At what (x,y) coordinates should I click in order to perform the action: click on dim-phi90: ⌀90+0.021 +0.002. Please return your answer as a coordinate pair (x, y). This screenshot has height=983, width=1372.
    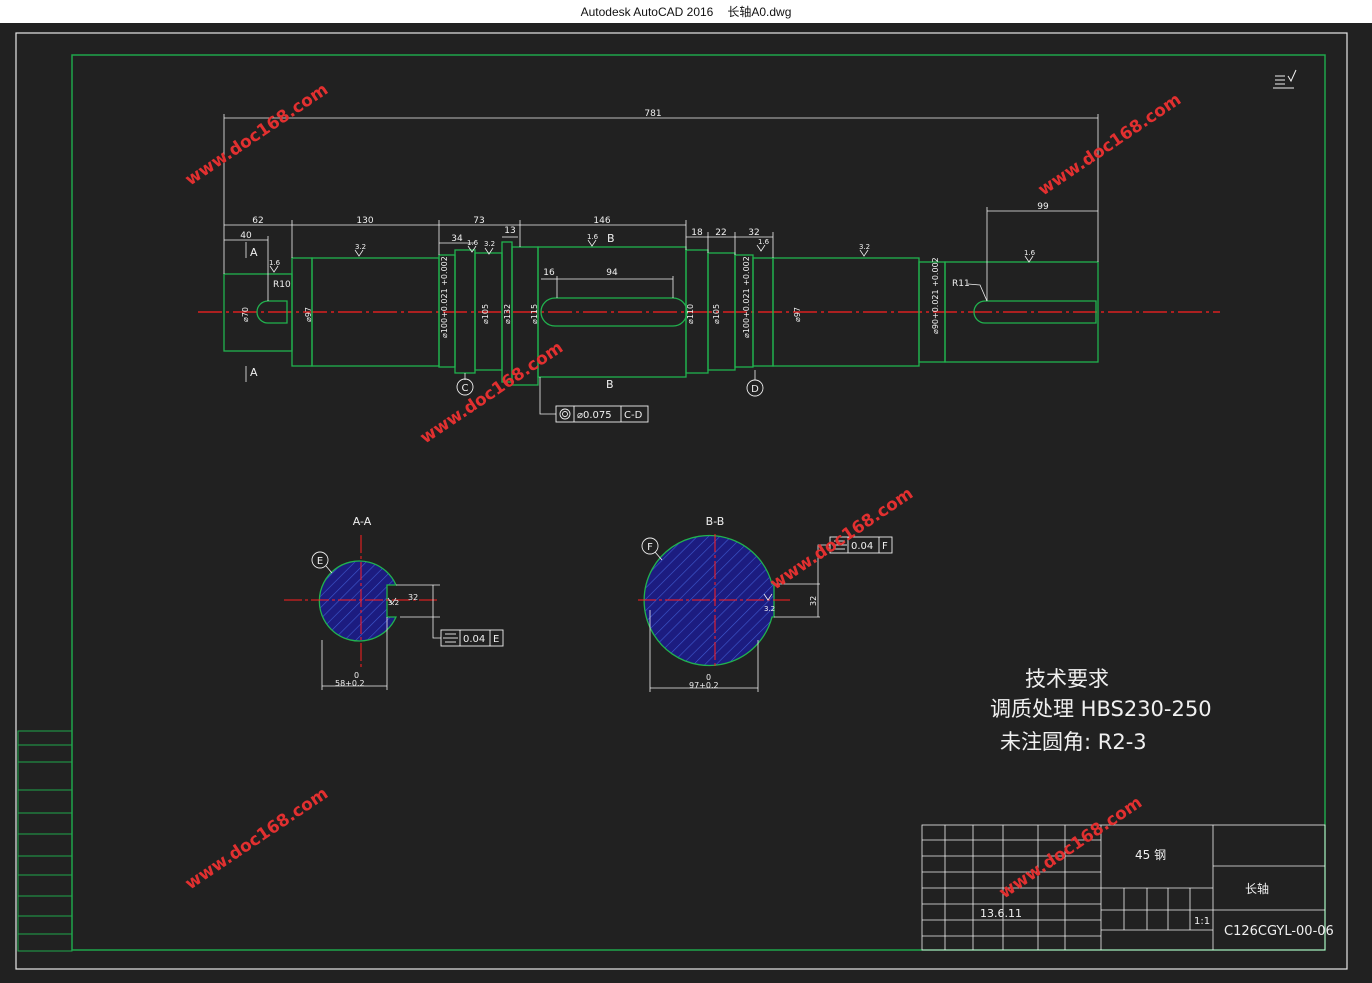
    Looking at the image, I should click on (935, 295).